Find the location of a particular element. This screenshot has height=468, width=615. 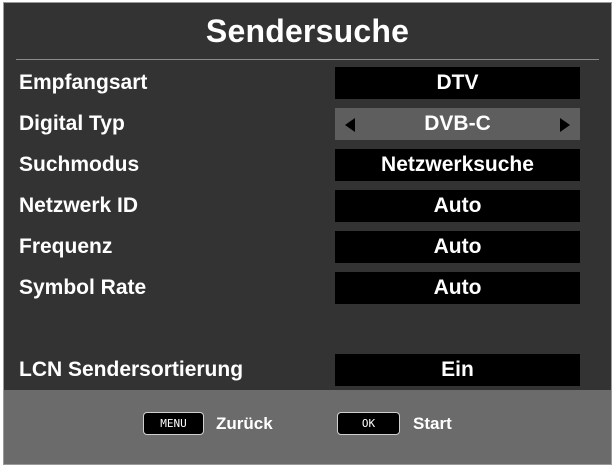

setting-row-lcn-sorting: LCN Sendersortierung Ein is located at coordinates (307, 370).